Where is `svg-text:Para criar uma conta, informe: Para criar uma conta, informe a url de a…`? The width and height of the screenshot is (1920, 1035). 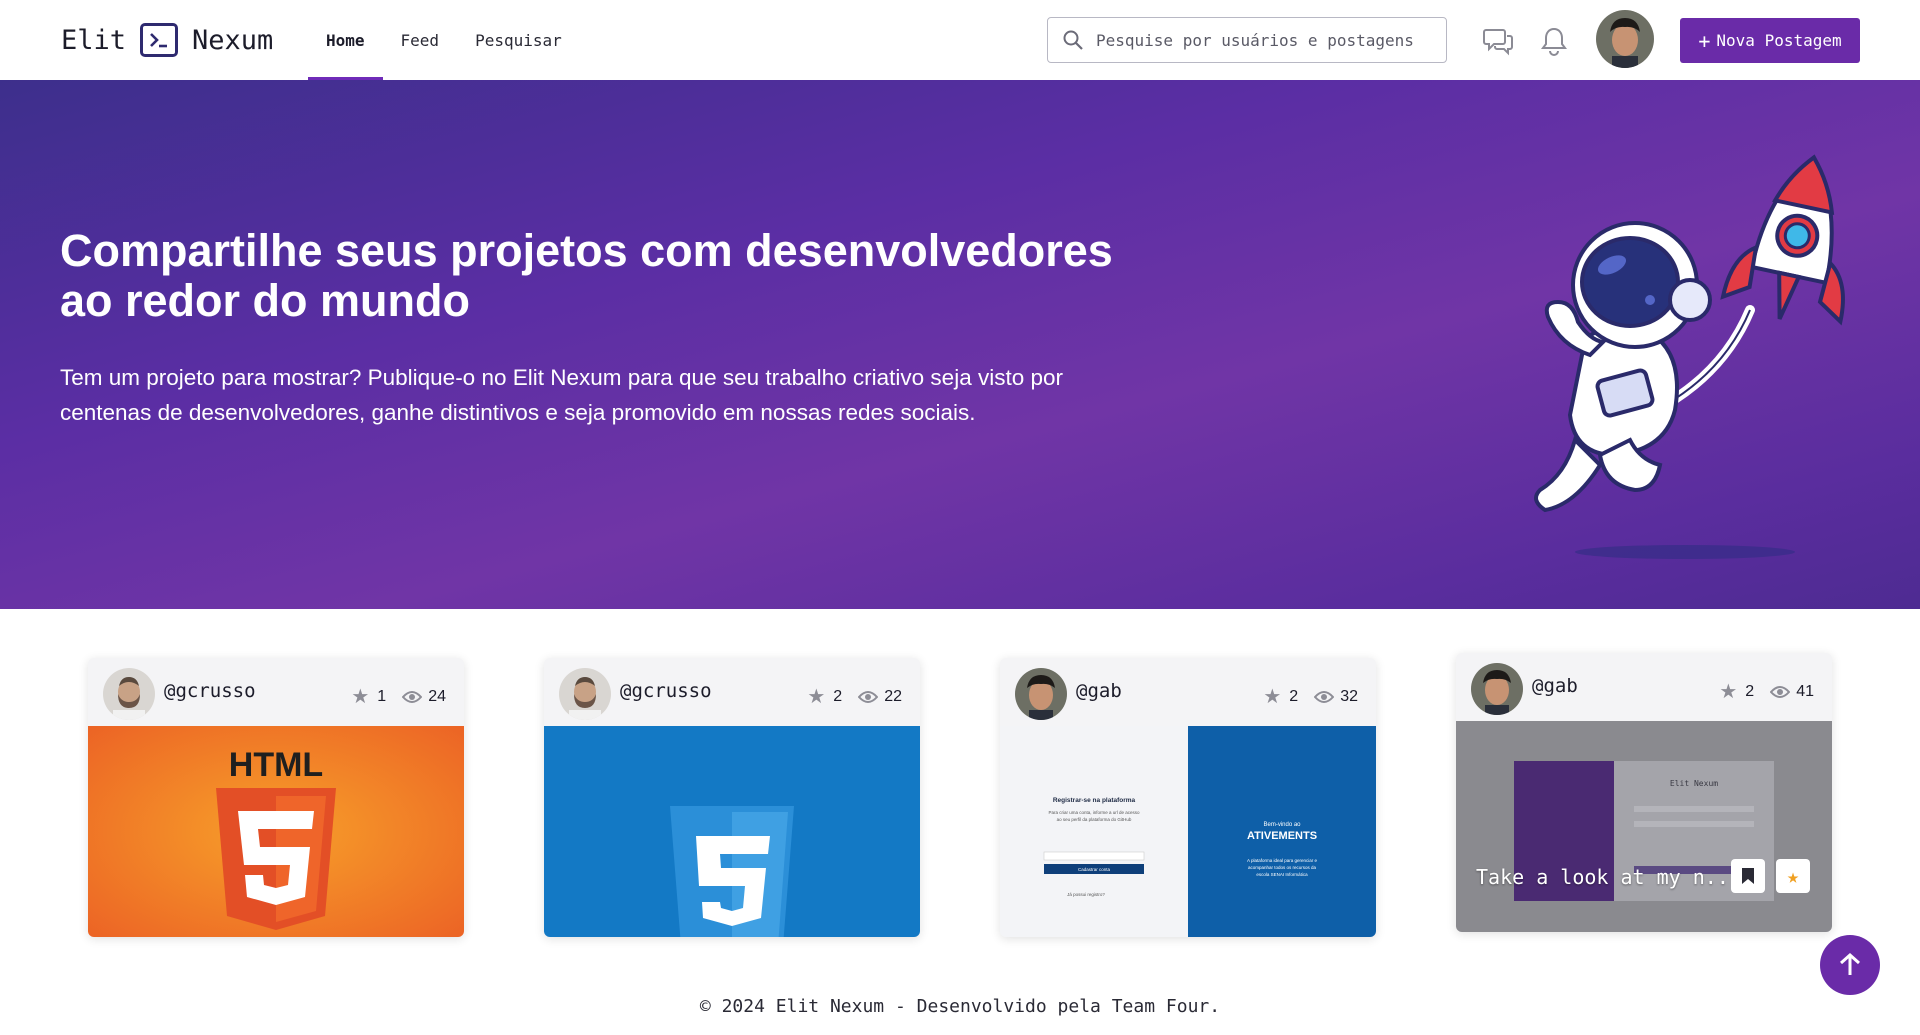 svg-text:Para criar uma conta, informe: Para criar uma conta, informe a url de a… is located at coordinates (1094, 812).